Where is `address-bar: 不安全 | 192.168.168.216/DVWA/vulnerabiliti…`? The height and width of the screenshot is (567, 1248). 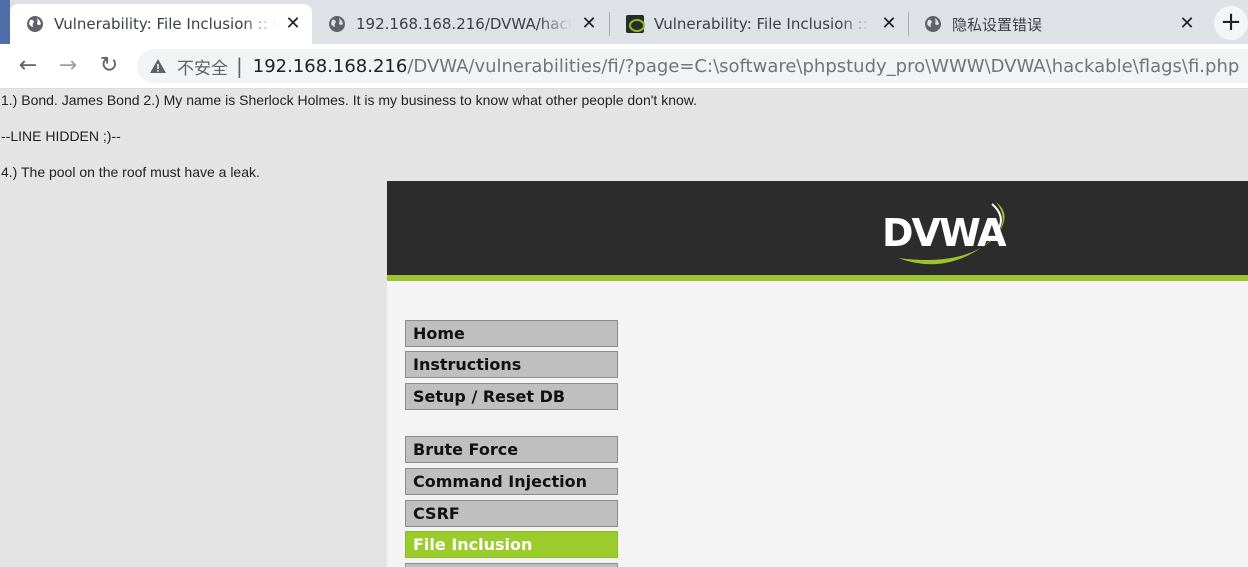
address-bar: 不安全 | 192.168.168.216/DVWA/vulnerabiliti… is located at coordinates (692, 66).